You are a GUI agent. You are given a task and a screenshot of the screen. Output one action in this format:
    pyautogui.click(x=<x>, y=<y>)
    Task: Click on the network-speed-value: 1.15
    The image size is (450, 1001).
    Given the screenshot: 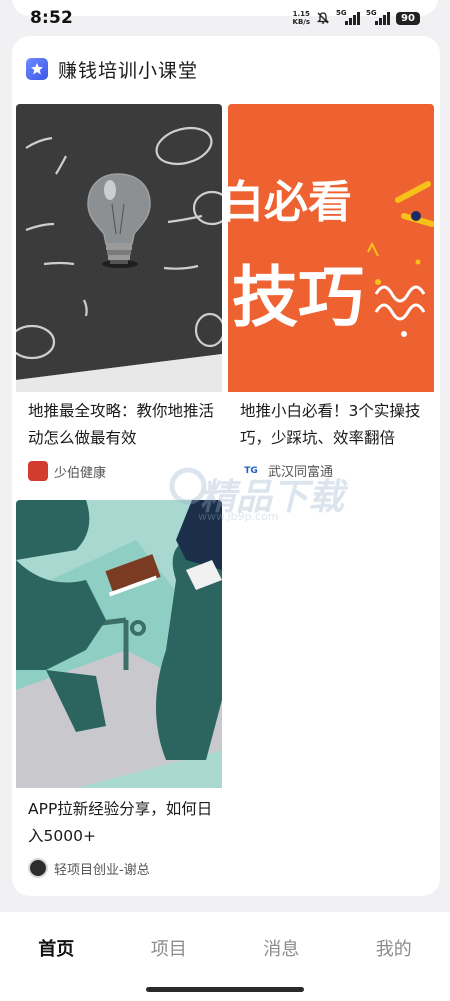 What is the action you would take?
    pyautogui.click(x=301, y=14)
    